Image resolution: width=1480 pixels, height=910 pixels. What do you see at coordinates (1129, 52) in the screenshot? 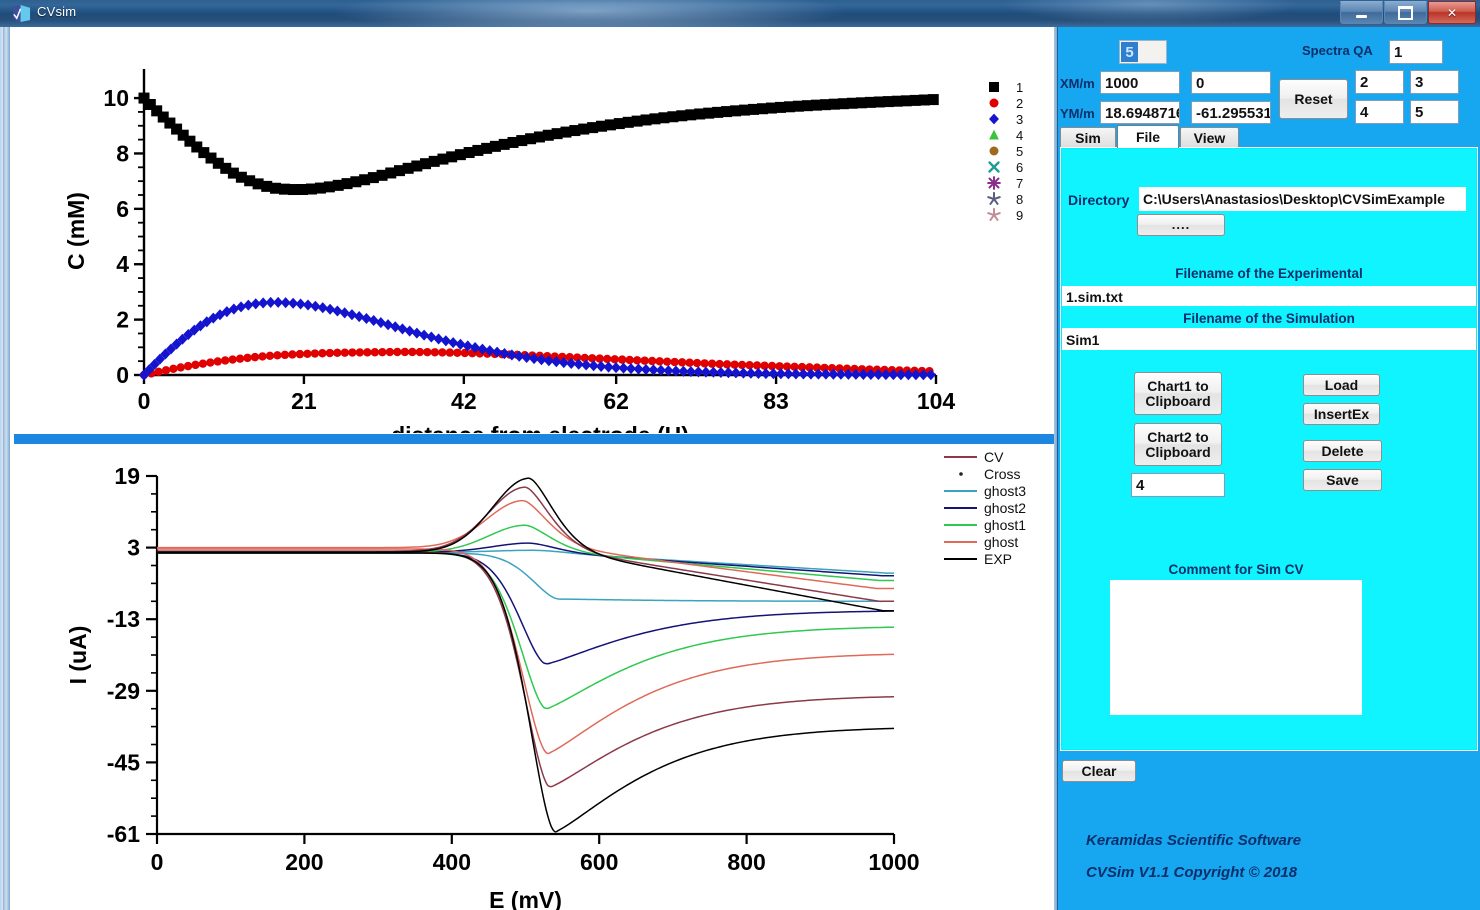
I see `spectra-index-value: 5` at bounding box center [1129, 52].